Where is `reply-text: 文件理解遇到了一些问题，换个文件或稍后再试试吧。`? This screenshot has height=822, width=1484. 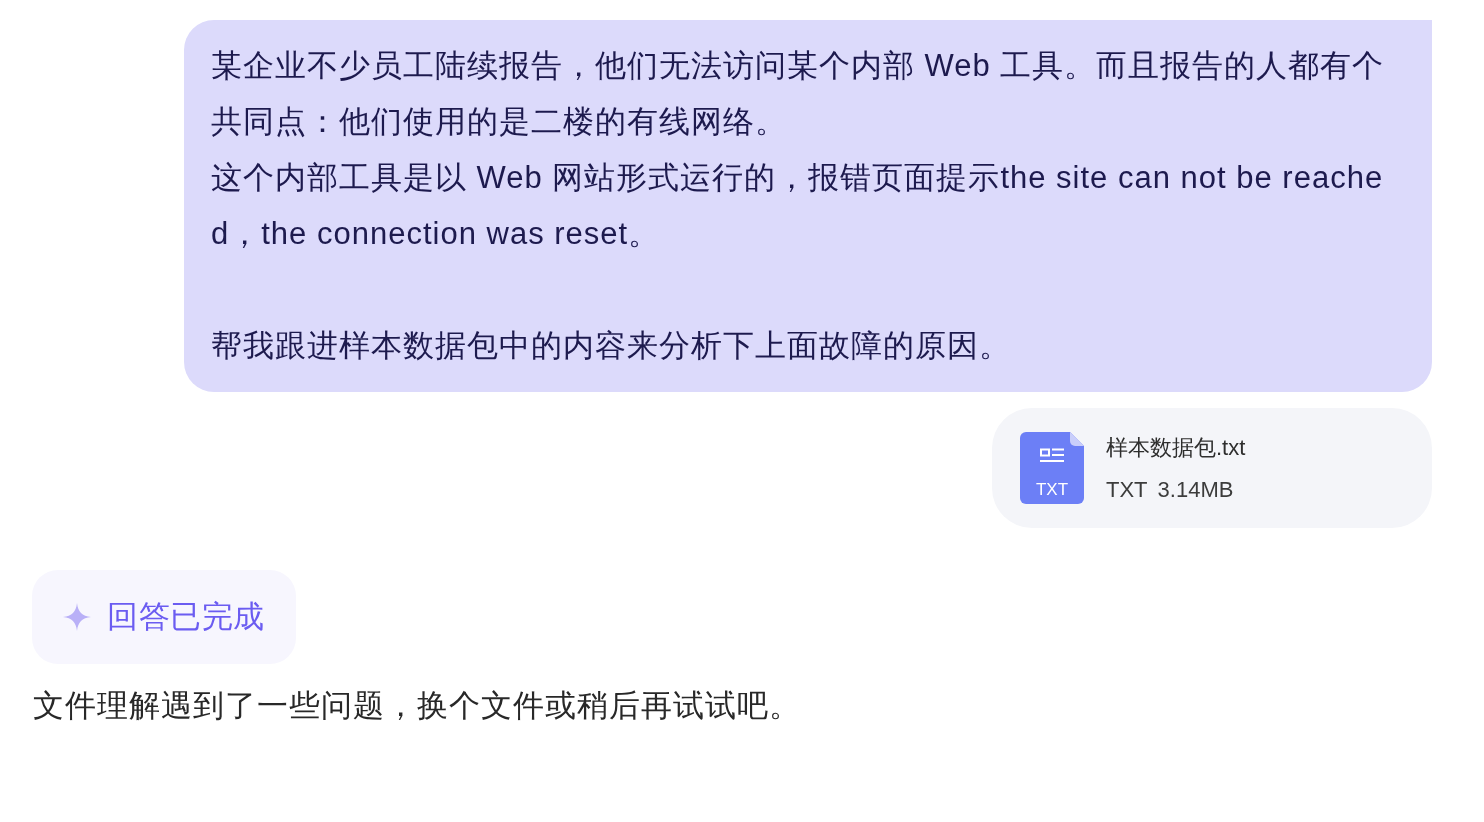 reply-text: 文件理解遇到了一些问题，换个文件或稍后再试试吧。 is located at coordinates (417, 706).